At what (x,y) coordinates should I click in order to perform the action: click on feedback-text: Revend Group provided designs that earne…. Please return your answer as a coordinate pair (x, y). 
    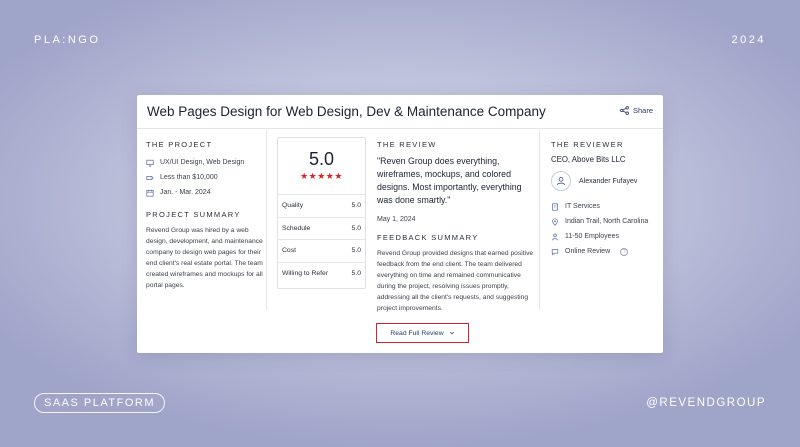
    Looking at the image, I should click on (455, 281).